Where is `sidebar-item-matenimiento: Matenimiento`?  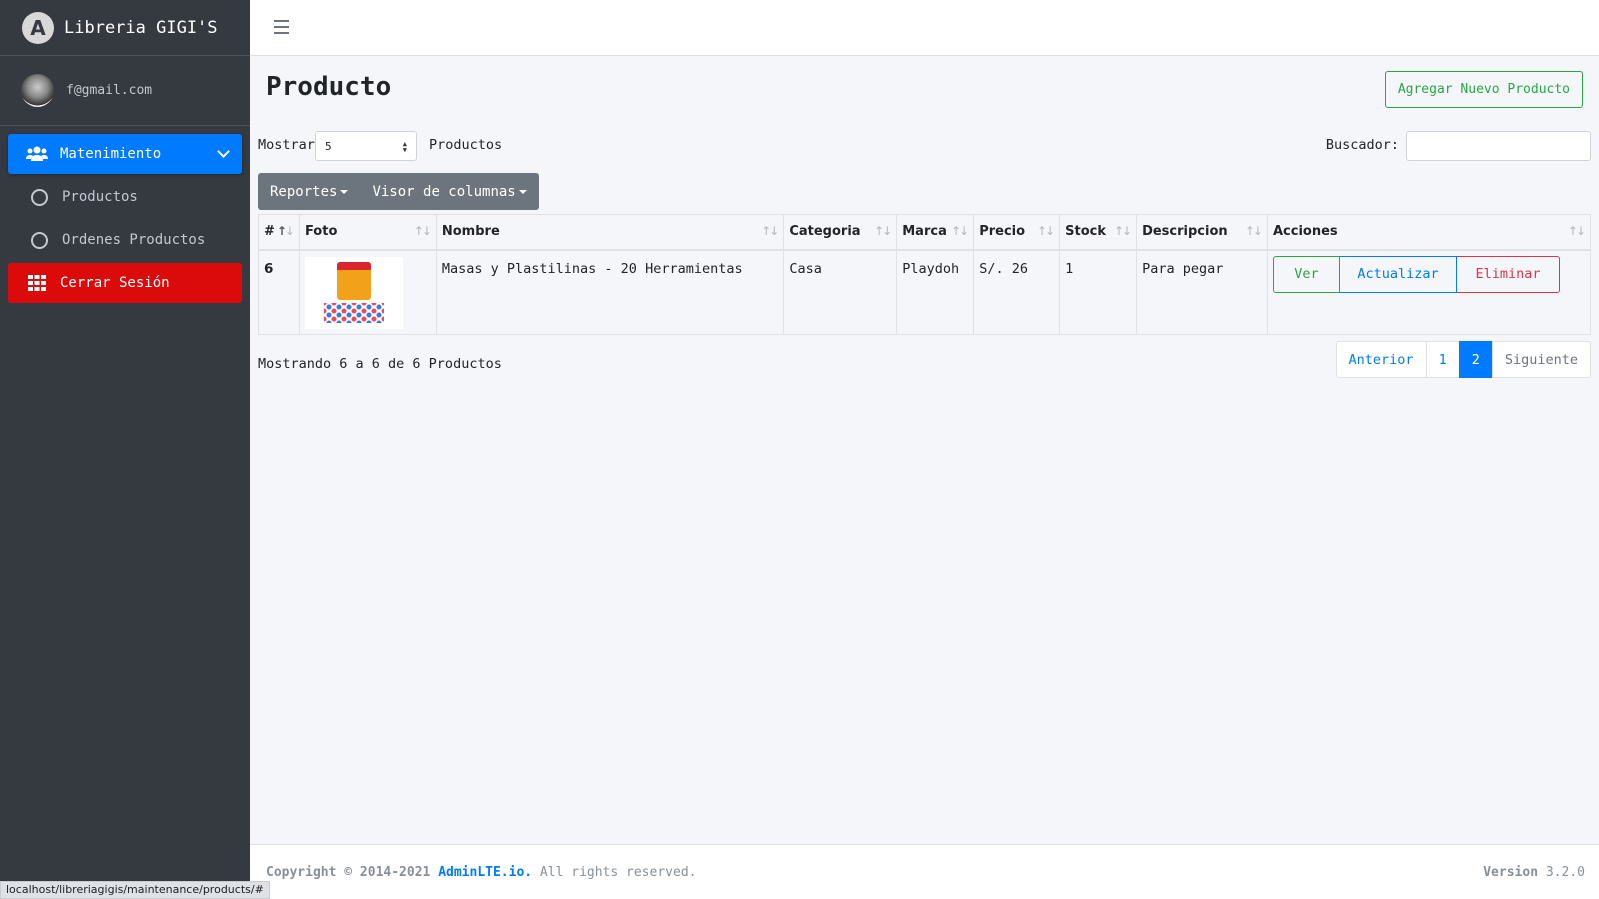
sidebar-item-matenimiento: Matenimiento is located at coordinates (125, 154).